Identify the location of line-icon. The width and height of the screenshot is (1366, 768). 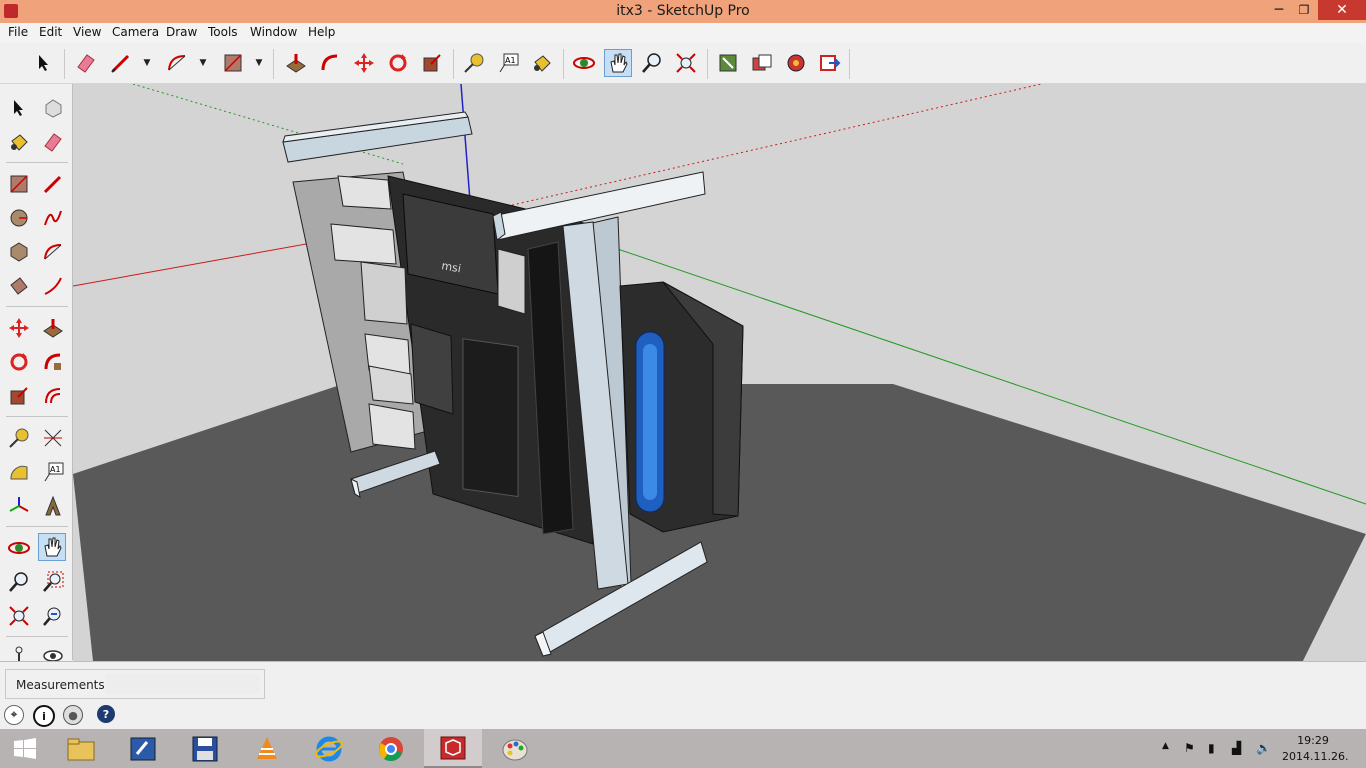
(53, 184).